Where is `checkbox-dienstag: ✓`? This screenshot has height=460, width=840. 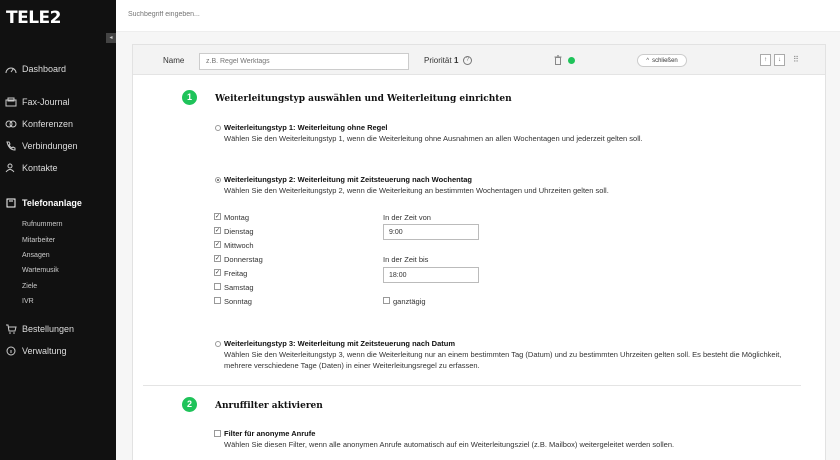
checkbox-dienstag: ✓ is located at coordinates (217, 230).